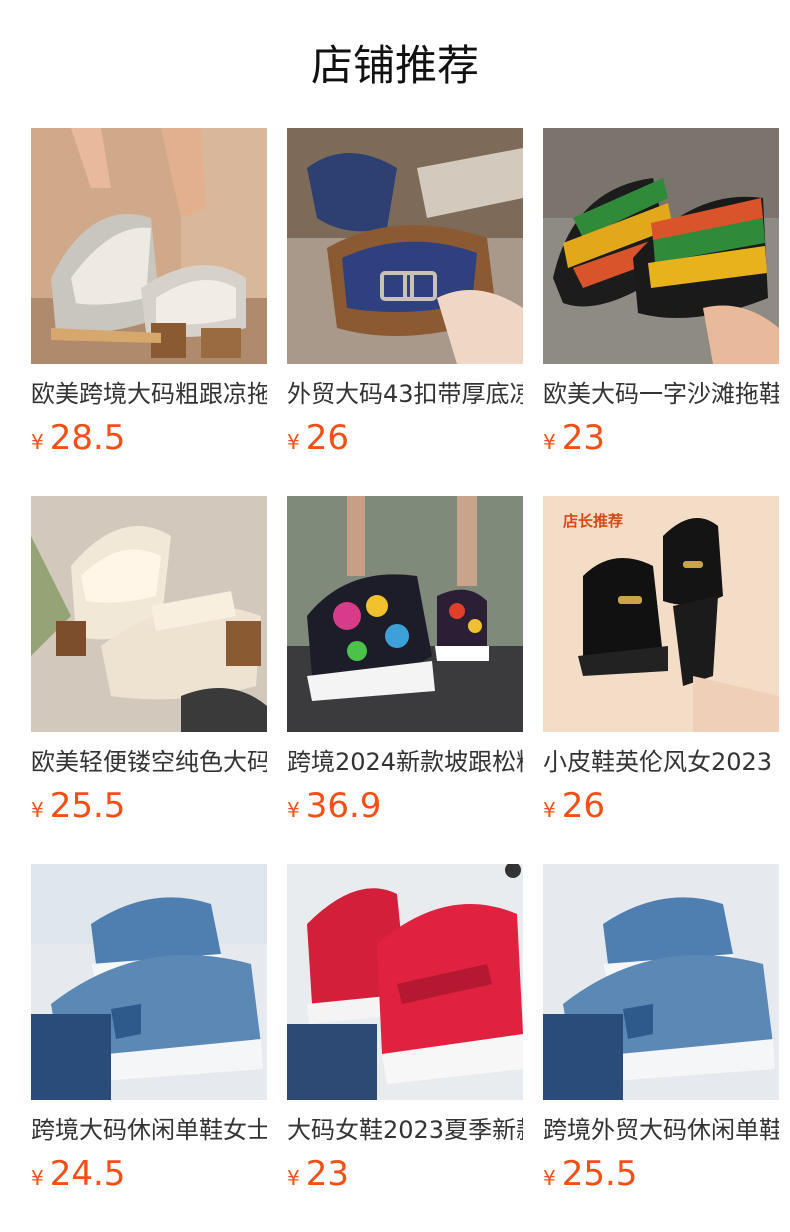  I want to click on product-name: 欧美大码一字沙滩拖鞋, so click(661, 394).